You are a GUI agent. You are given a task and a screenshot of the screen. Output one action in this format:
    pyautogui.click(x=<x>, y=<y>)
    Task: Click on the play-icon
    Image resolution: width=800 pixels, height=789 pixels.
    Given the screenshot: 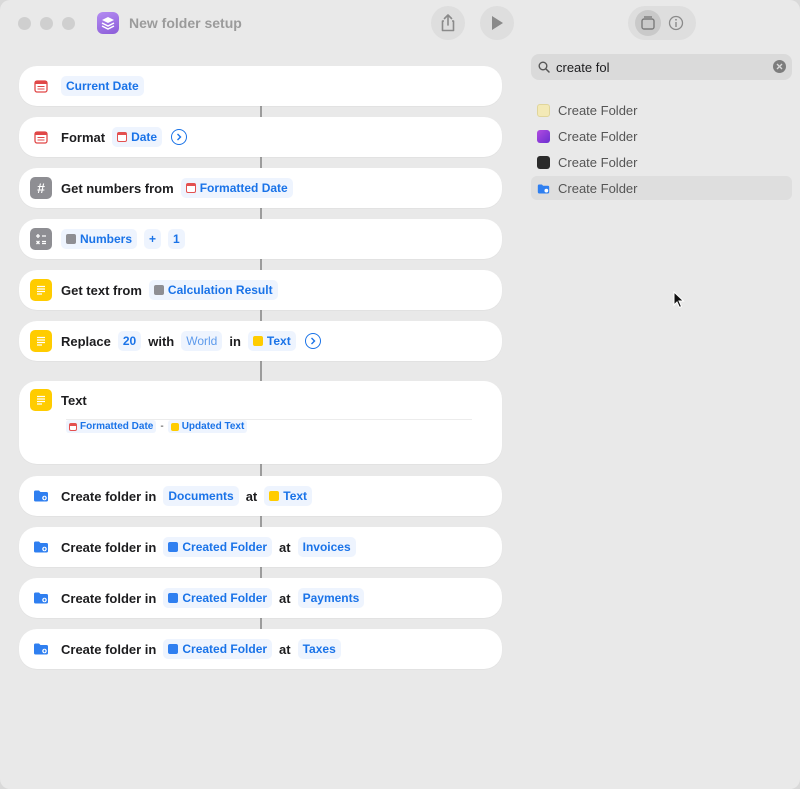 What is the action you would take?
    pyautogui.click(x=497, y=23)
    